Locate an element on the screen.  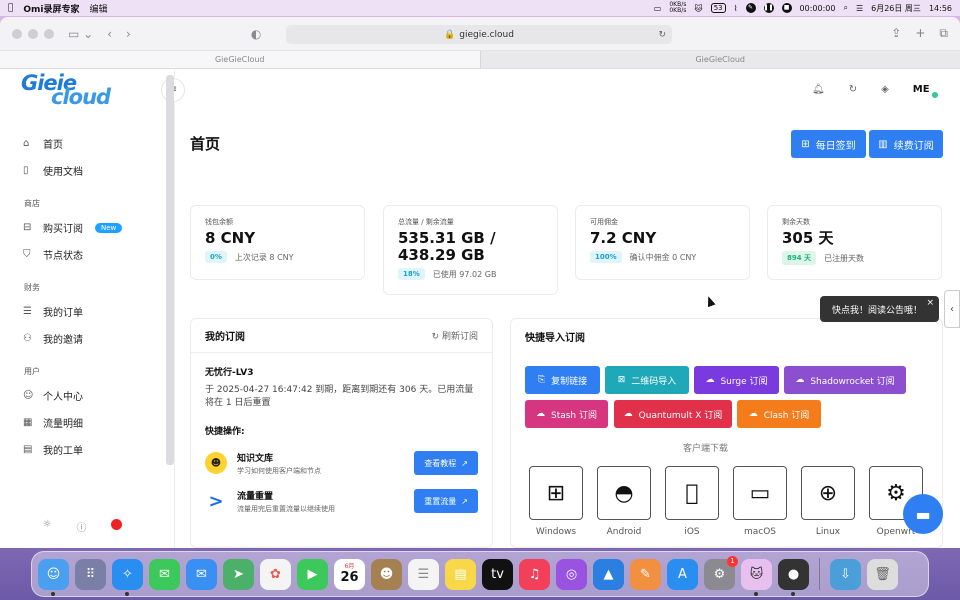
copy-link-button: ⎘ 复制链接 is located at coordinates (562, 380).